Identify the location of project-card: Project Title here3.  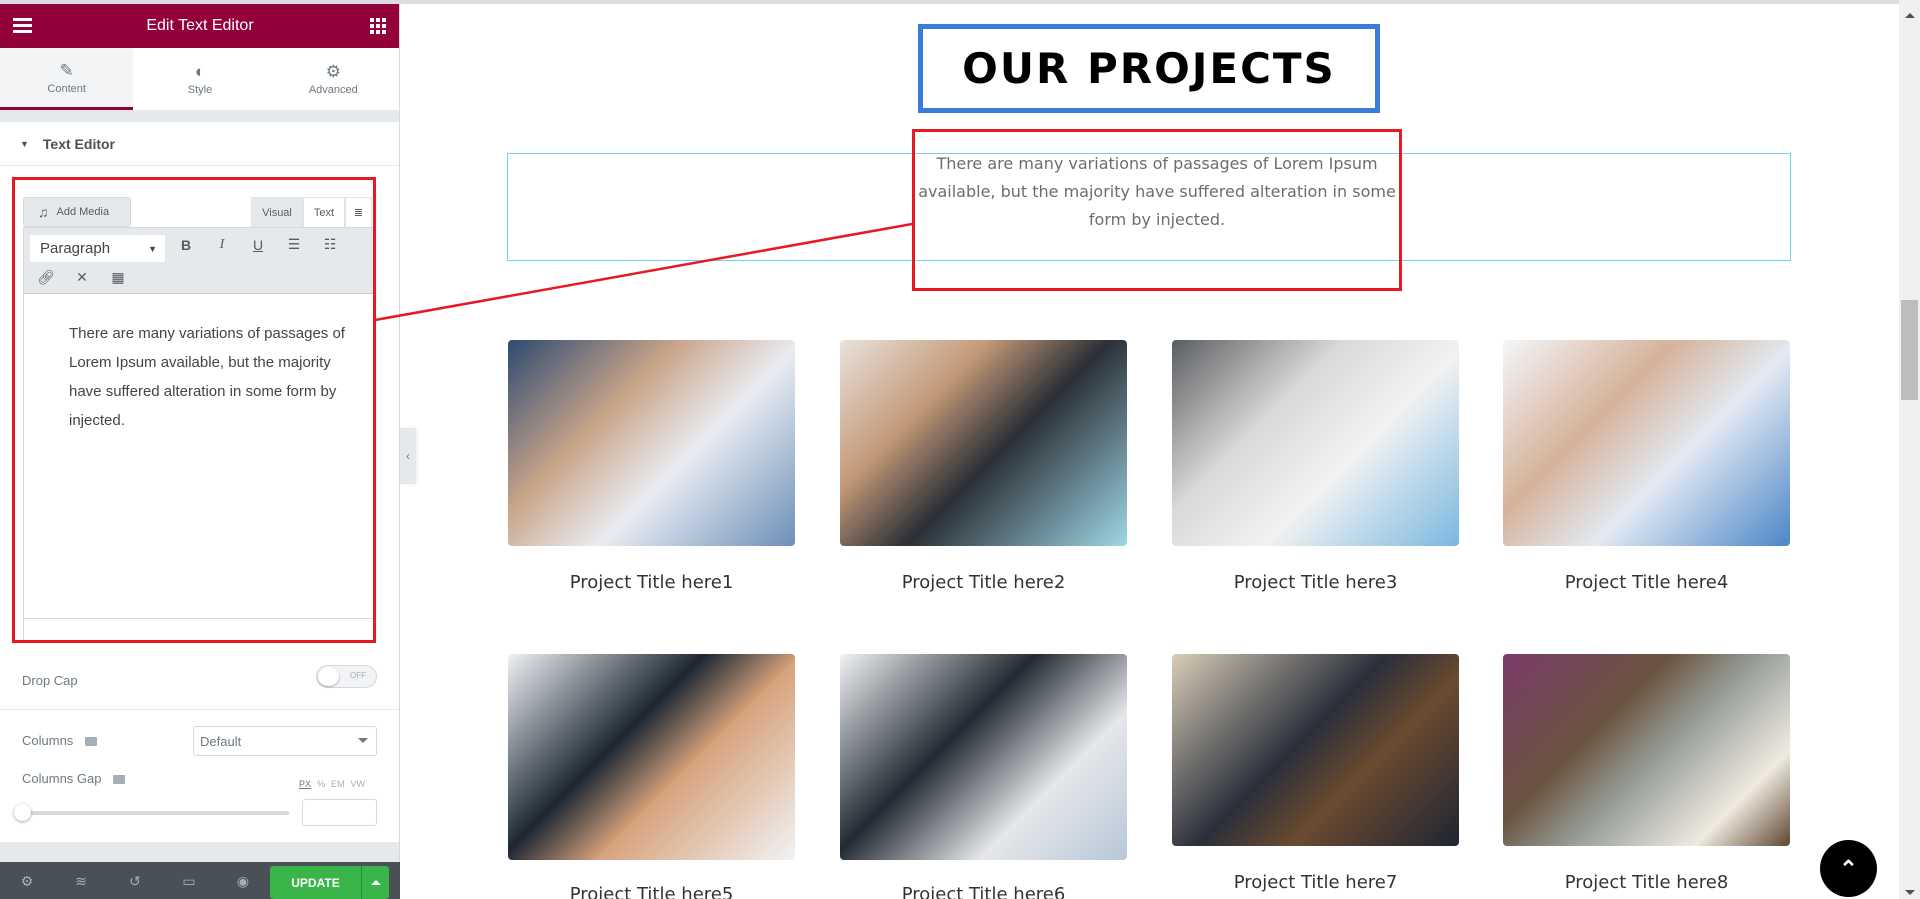
(1315, 466).